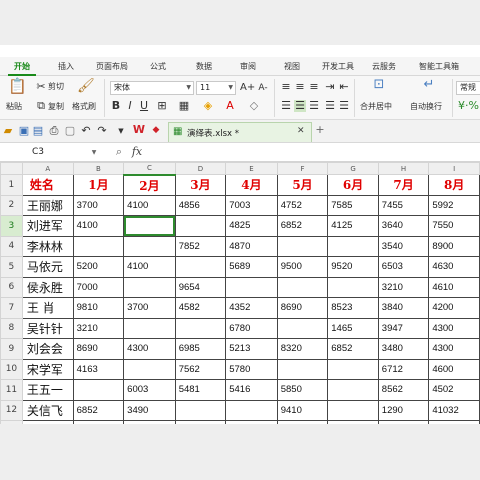  Describe the element at coordinates (47, 308) in the screenshot. I see `name-cell: 王 肖` at that location.